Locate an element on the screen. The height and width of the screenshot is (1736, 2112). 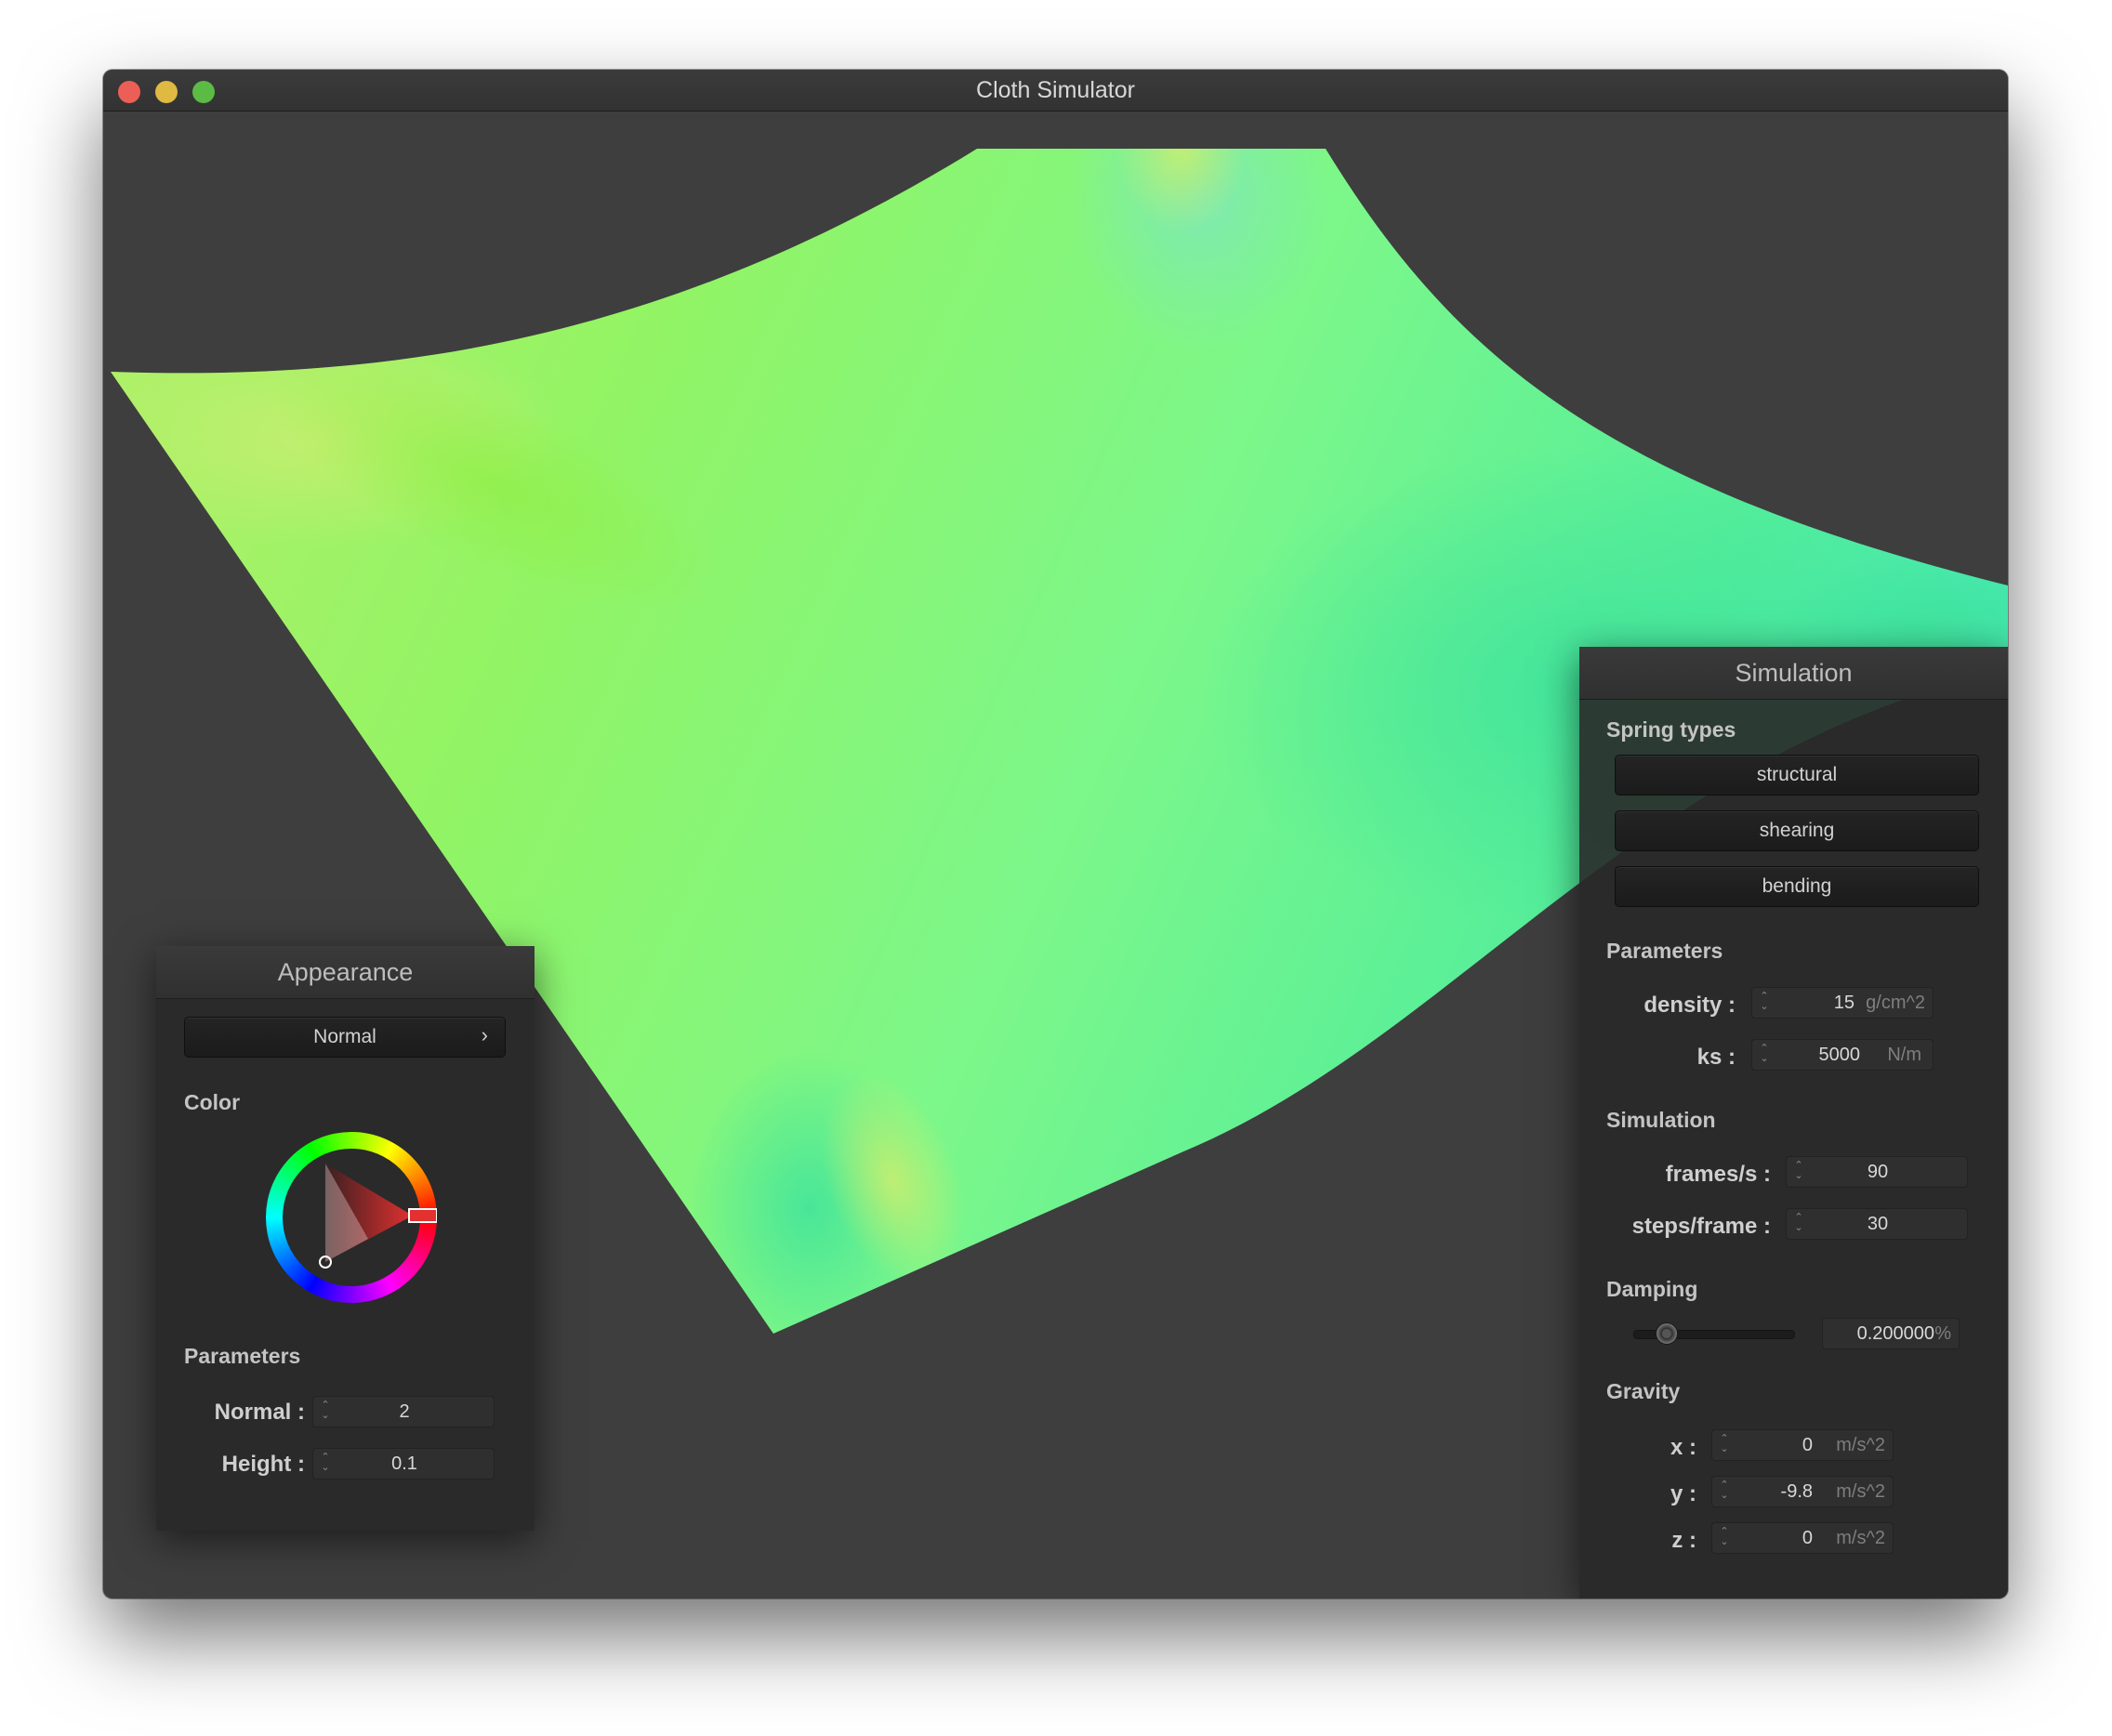
bending-button: bending is located at coordinates (1797, 887).